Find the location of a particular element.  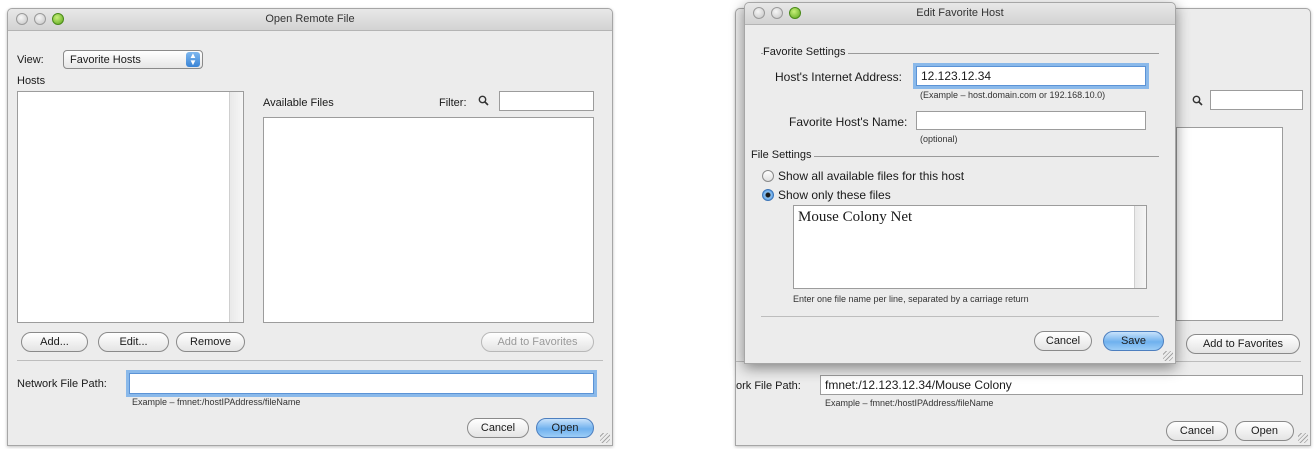

file-settings-divider is located at coordinates (960, 156).